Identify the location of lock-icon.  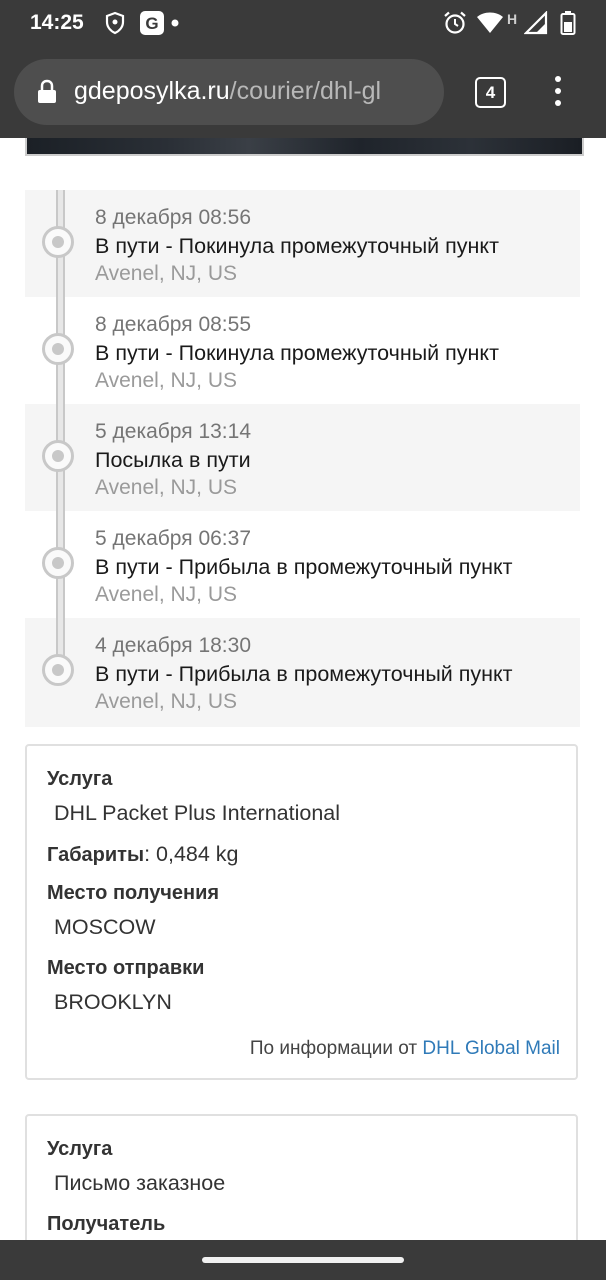
(47, 94).